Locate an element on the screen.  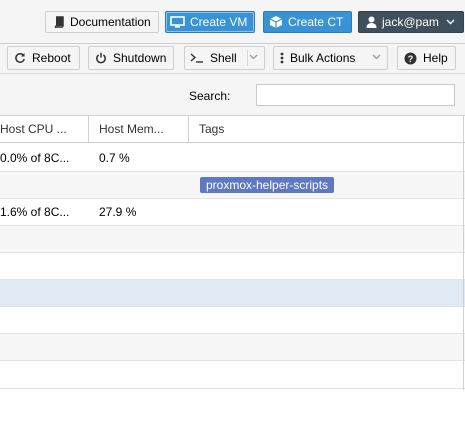
create-ct-label: Create CT is located at coordinates (316, 22).